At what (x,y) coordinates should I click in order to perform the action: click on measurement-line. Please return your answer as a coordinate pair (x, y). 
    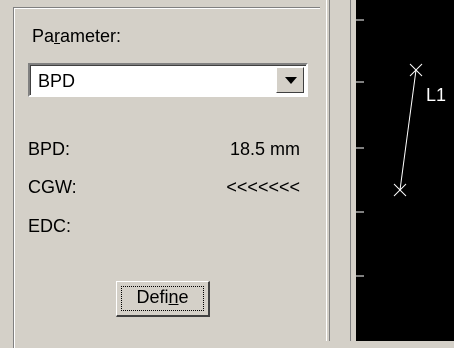
    Looking at the image, I should click on (408, 130).